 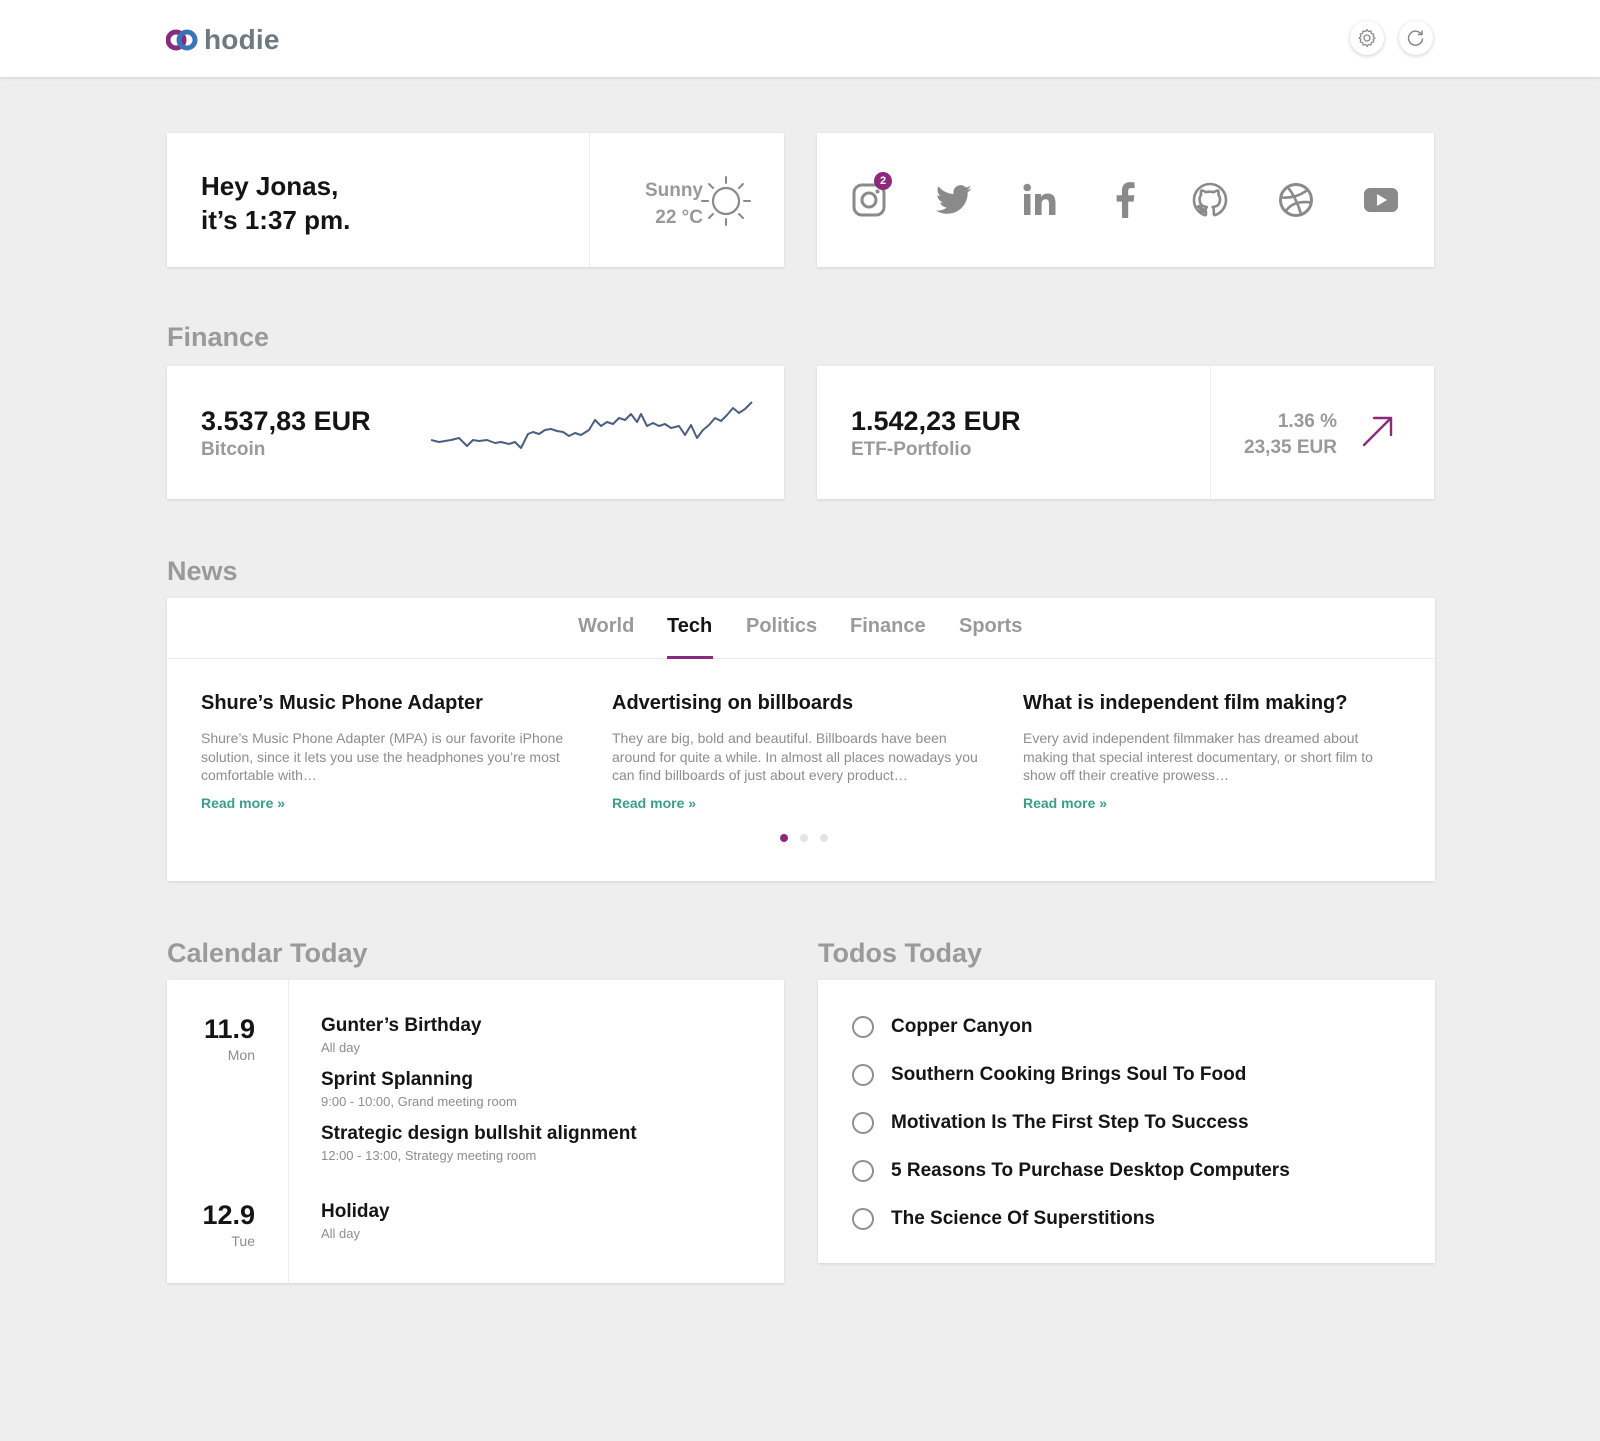 What do you see at coordinates (1210, 433) in the screenshot?
I see `etf-divider` at bounding box center [1210, 433].